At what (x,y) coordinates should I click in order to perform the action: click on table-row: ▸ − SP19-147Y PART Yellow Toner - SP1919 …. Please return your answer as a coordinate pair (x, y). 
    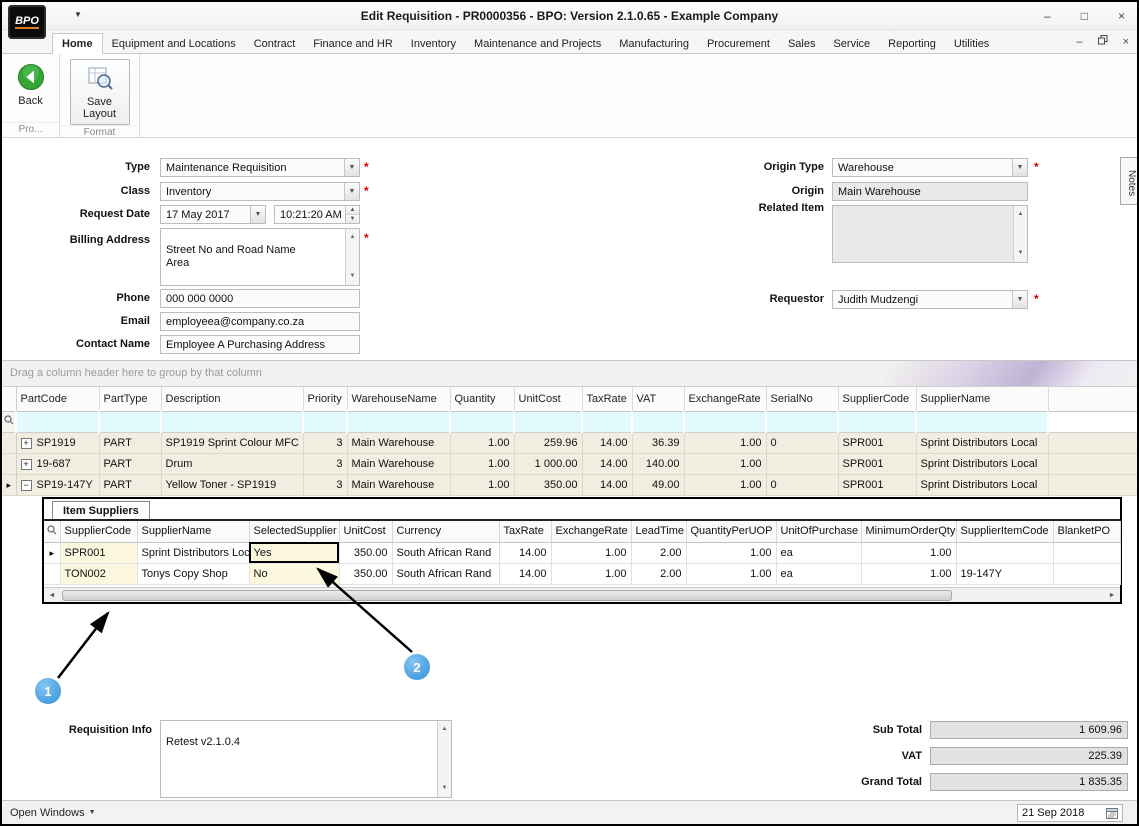
    Looking at the image, I should click on (569, 485).